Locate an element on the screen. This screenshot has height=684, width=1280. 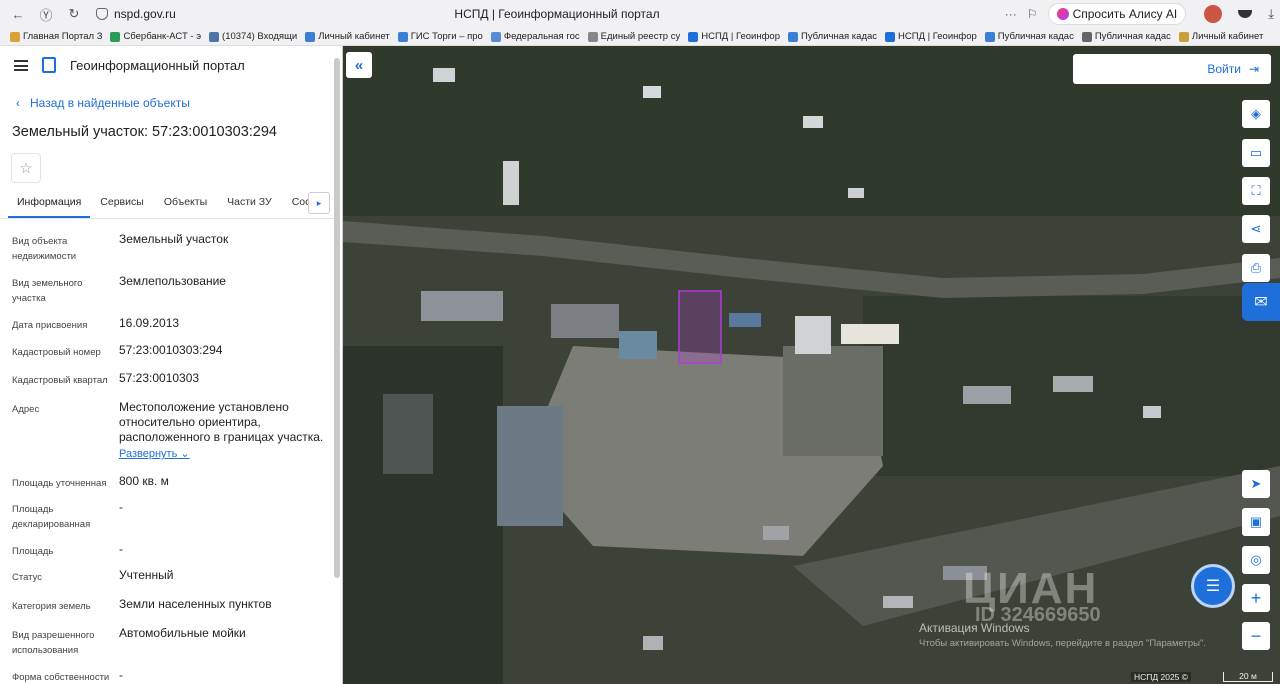
parcel-outline is located at coordinates (700, 327).